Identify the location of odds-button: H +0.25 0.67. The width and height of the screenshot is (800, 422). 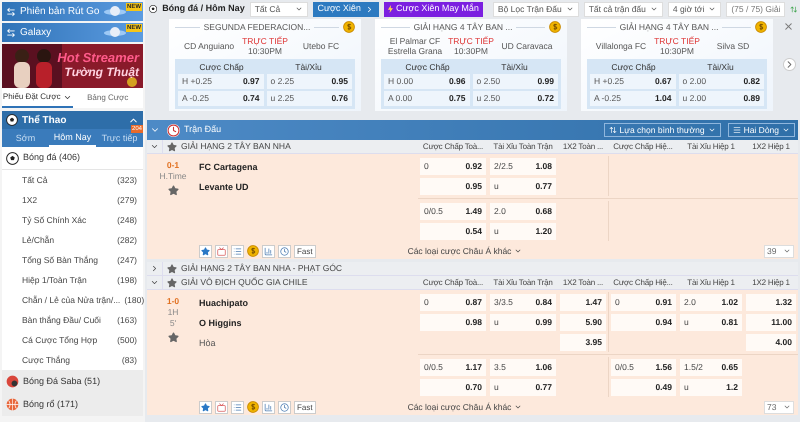
(633, 81).